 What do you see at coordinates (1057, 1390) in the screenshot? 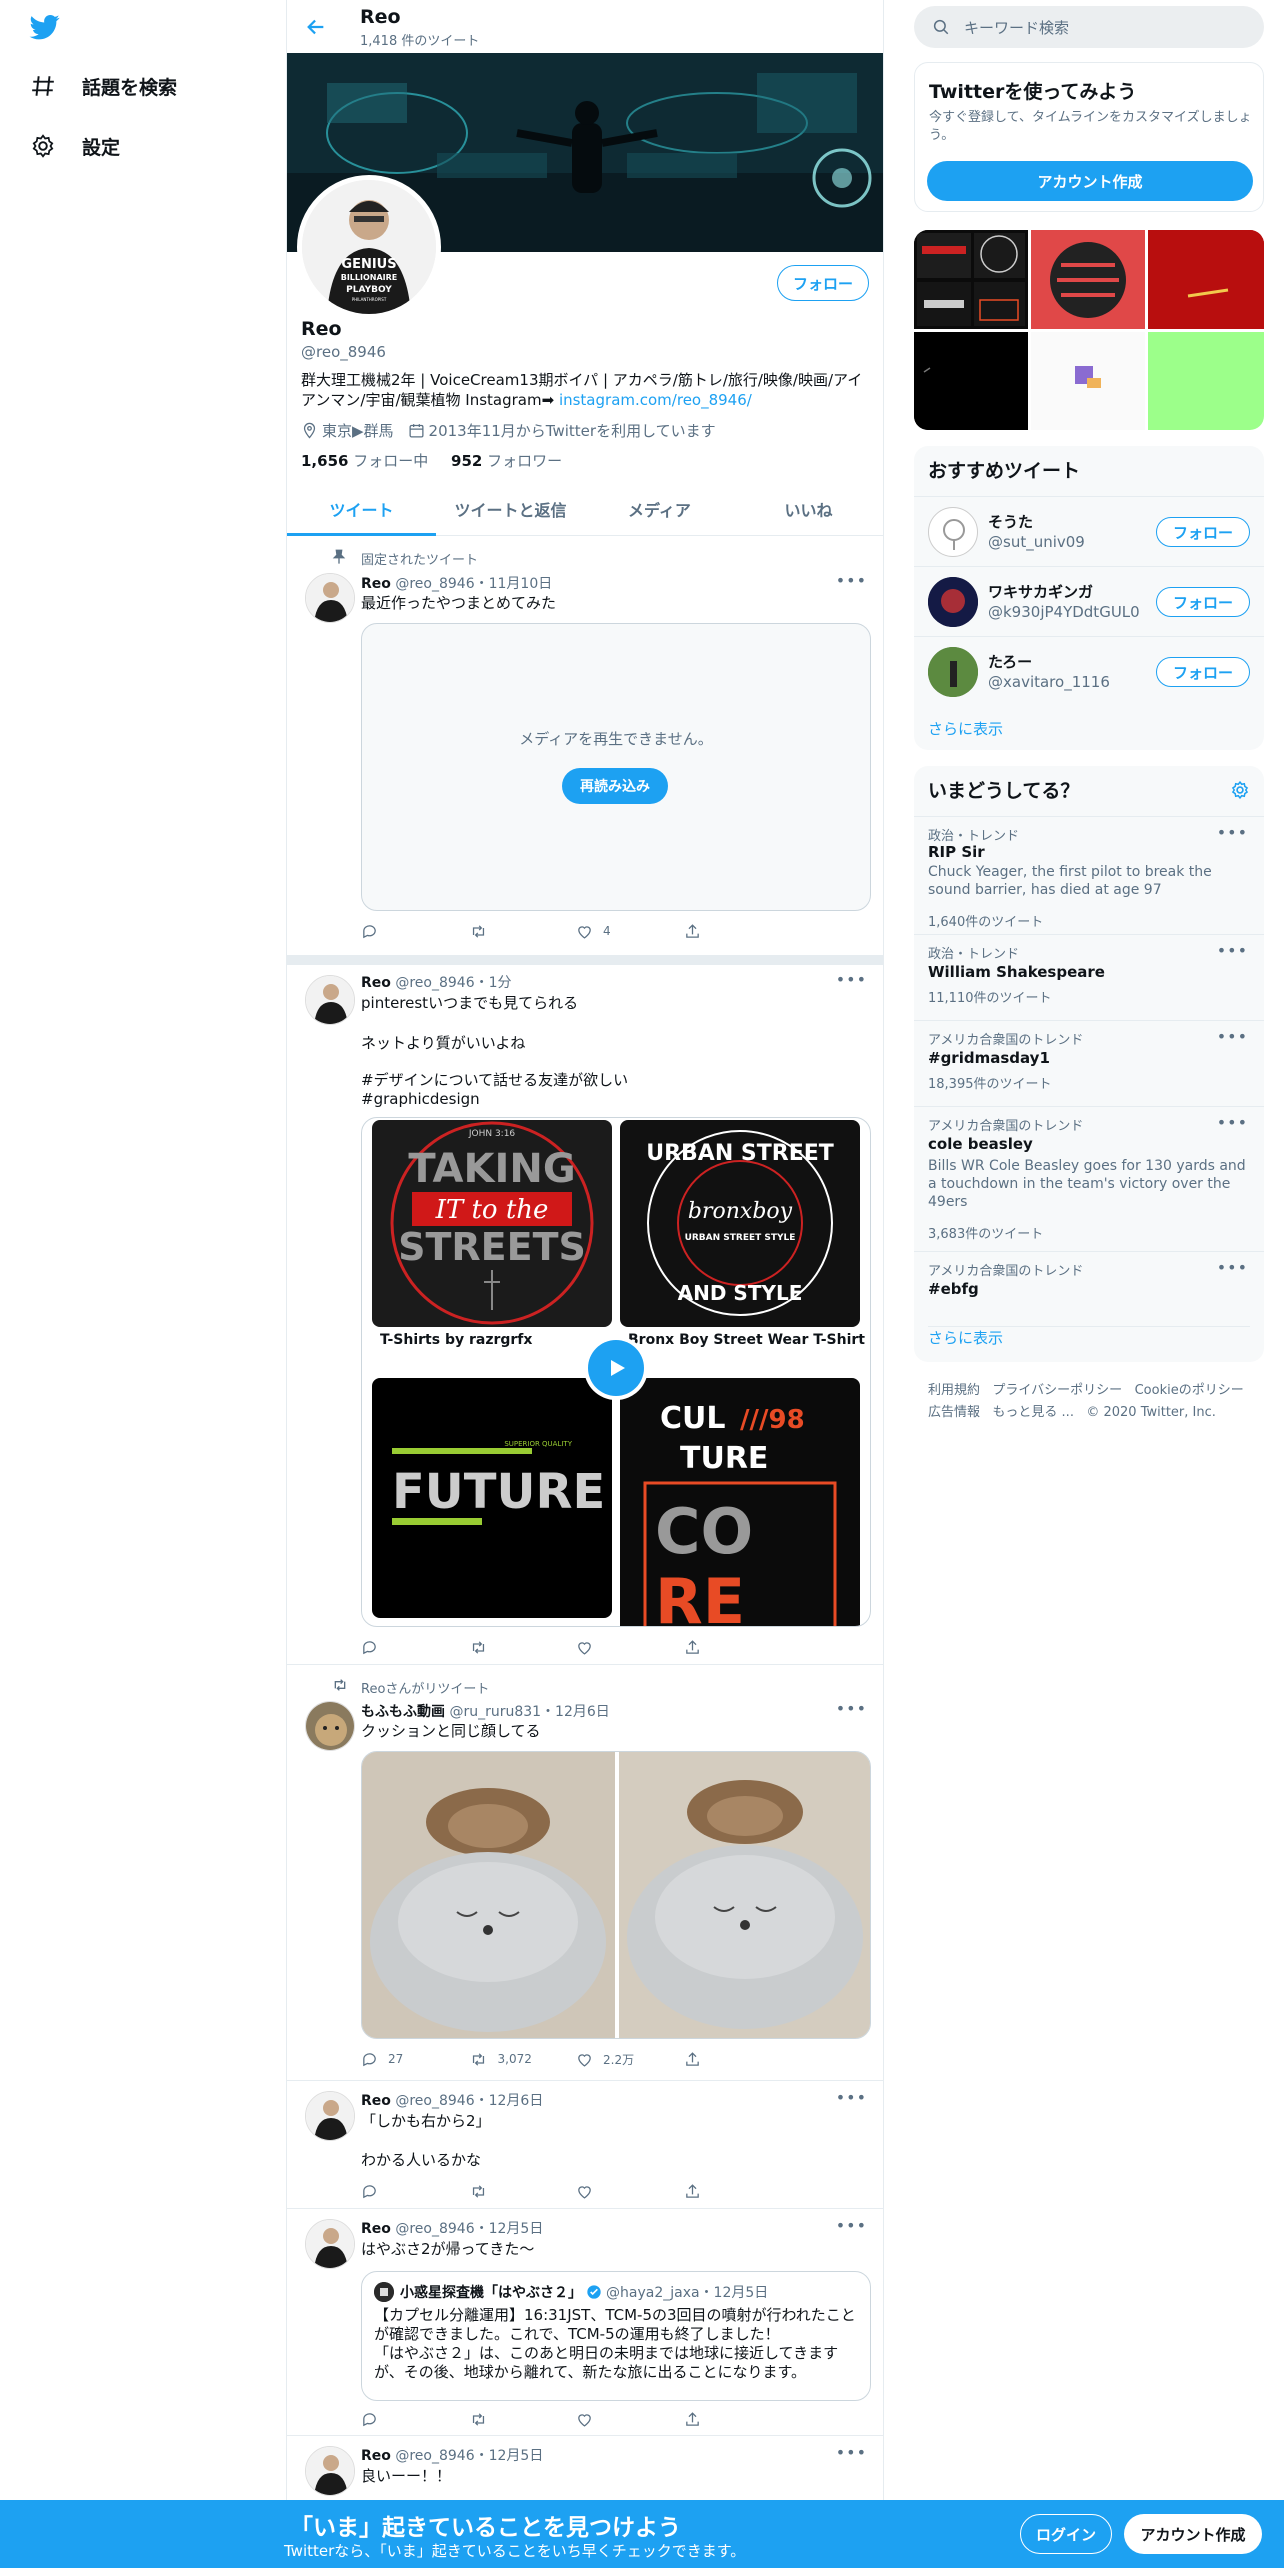
I see `footer-link: プライバシーポリシー` at bounding box center [1057, 1390].